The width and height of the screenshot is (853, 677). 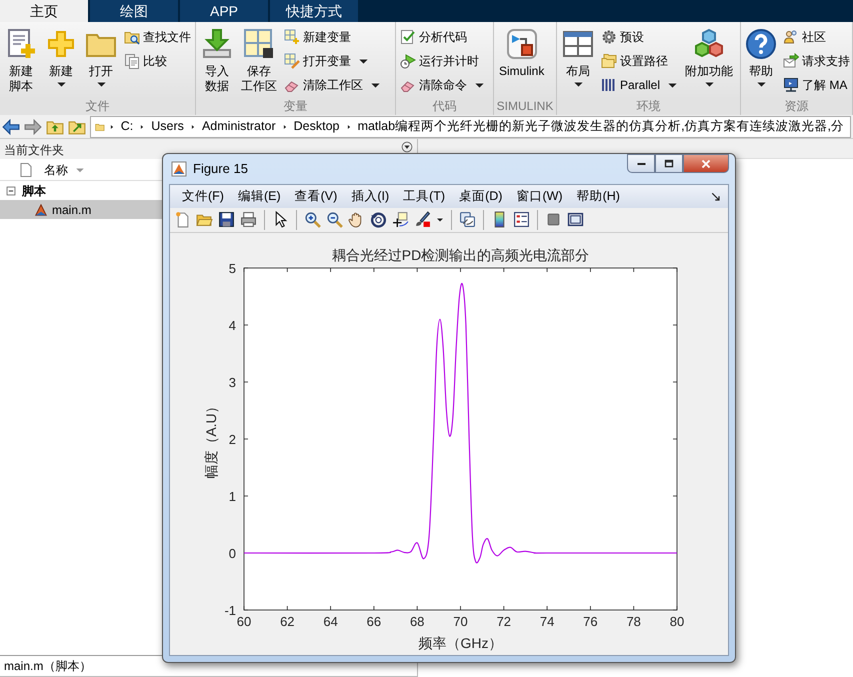 I want to click on file-details: main.m（脚本）, so click(x=48, y=666).